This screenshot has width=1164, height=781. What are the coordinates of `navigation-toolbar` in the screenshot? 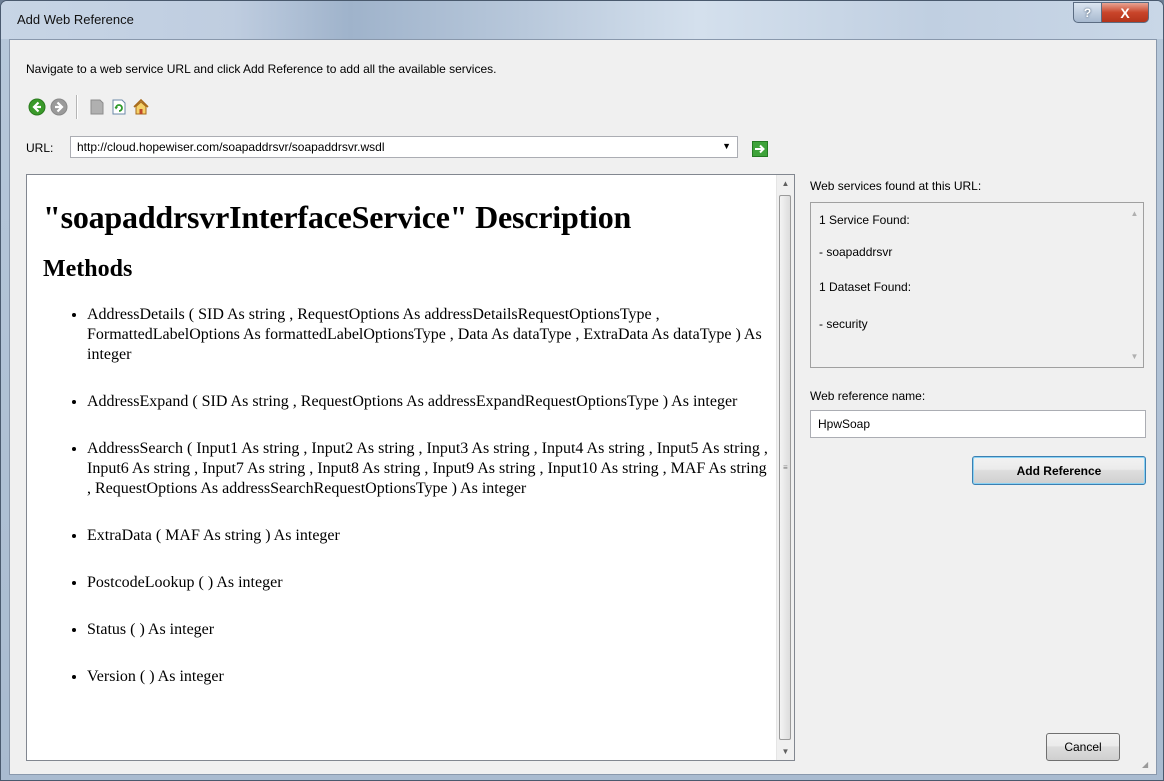 It's located at (89, 107).